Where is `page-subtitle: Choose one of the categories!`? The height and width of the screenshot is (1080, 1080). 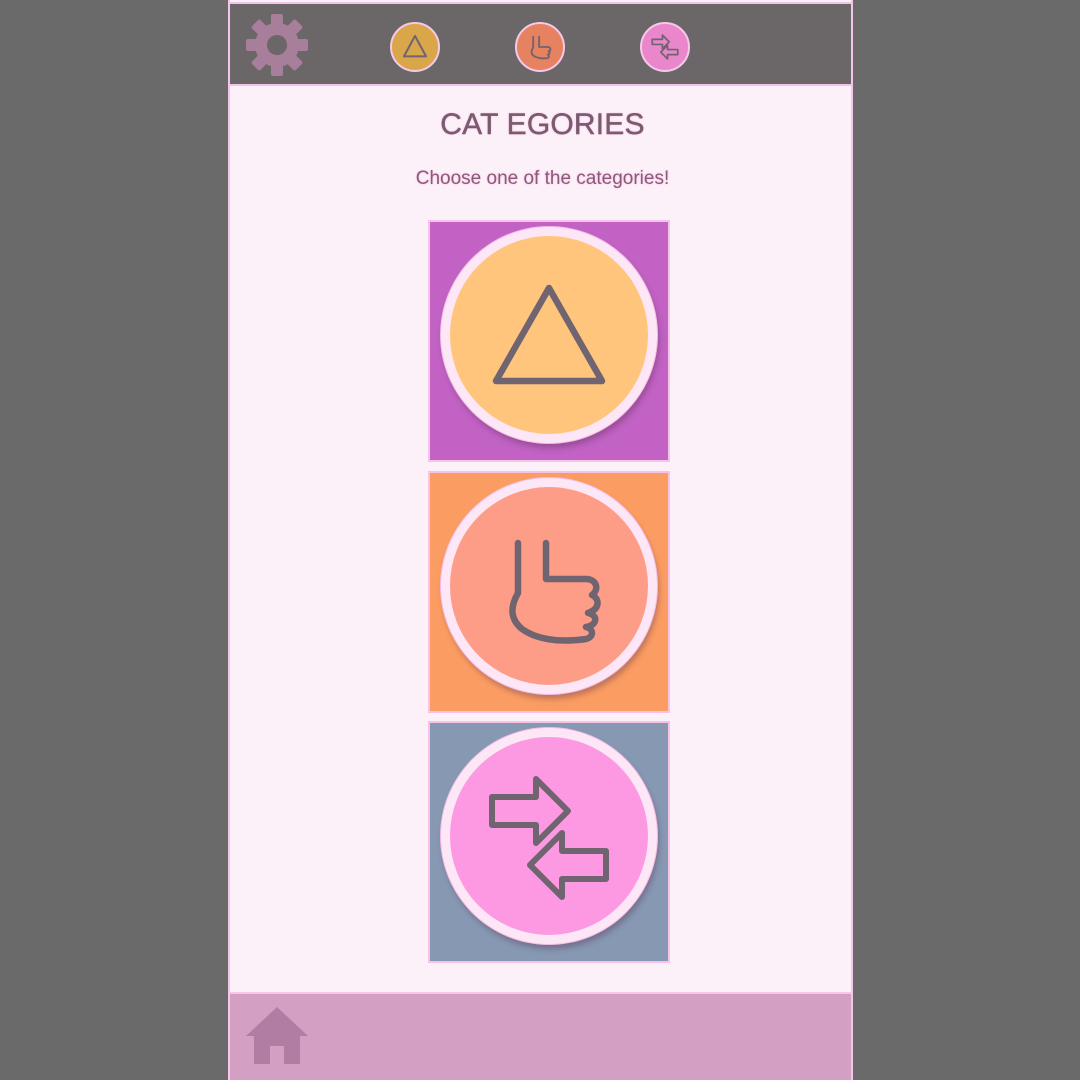
page-subtitle: Choose one of the categories! is located at coordinates (542, 178).